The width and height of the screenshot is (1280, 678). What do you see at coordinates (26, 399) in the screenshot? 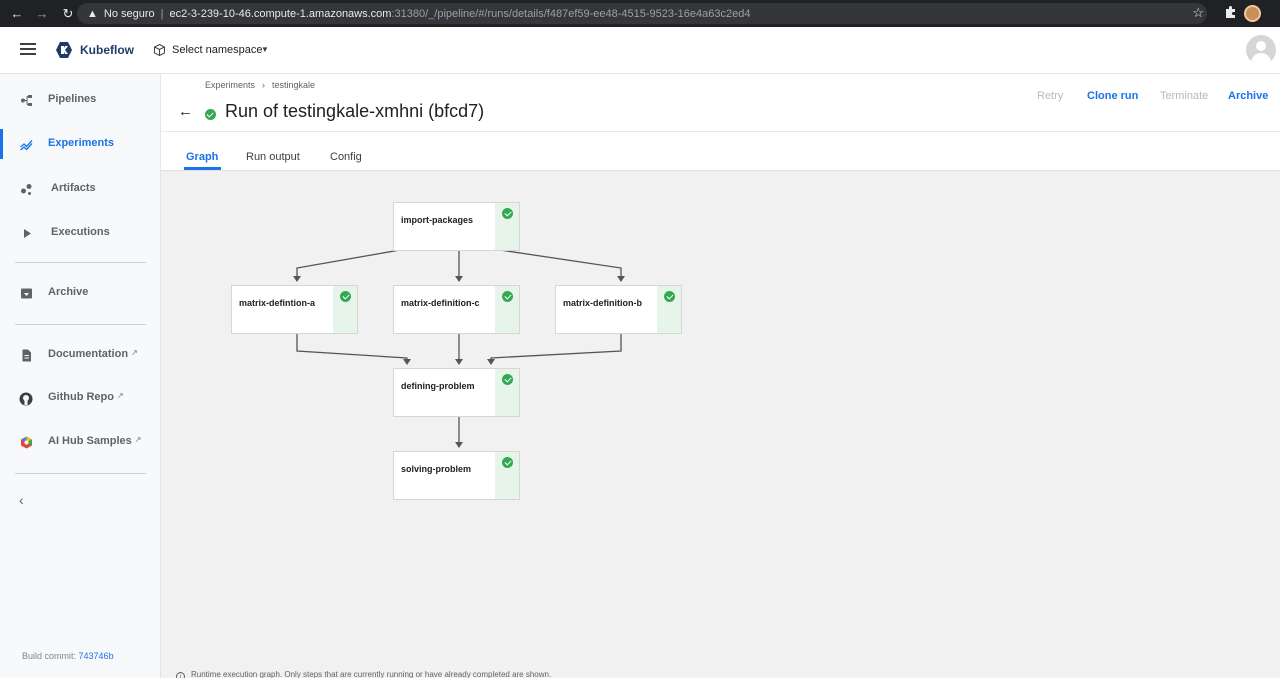
I see `github-icon` at bounding box center [26, 399].